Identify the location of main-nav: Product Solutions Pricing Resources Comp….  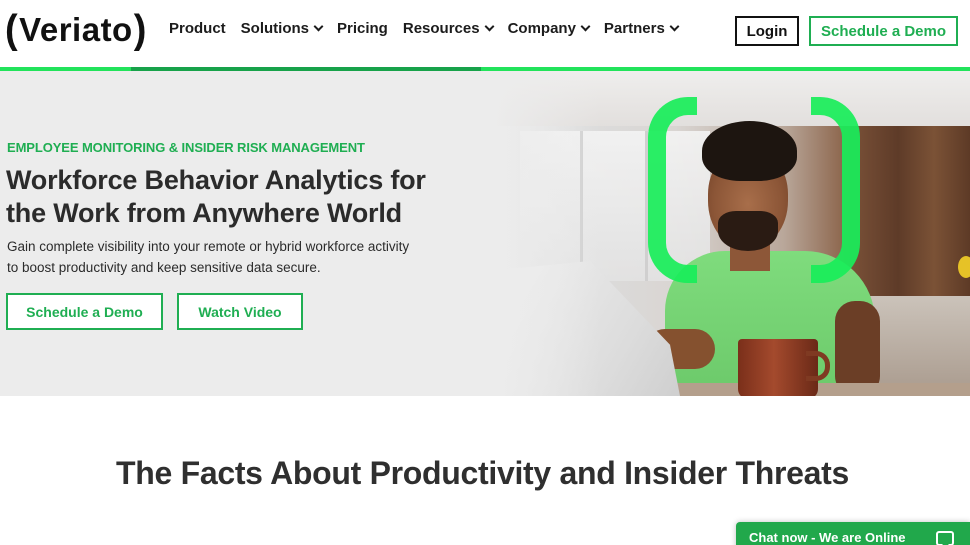
(431, 28).